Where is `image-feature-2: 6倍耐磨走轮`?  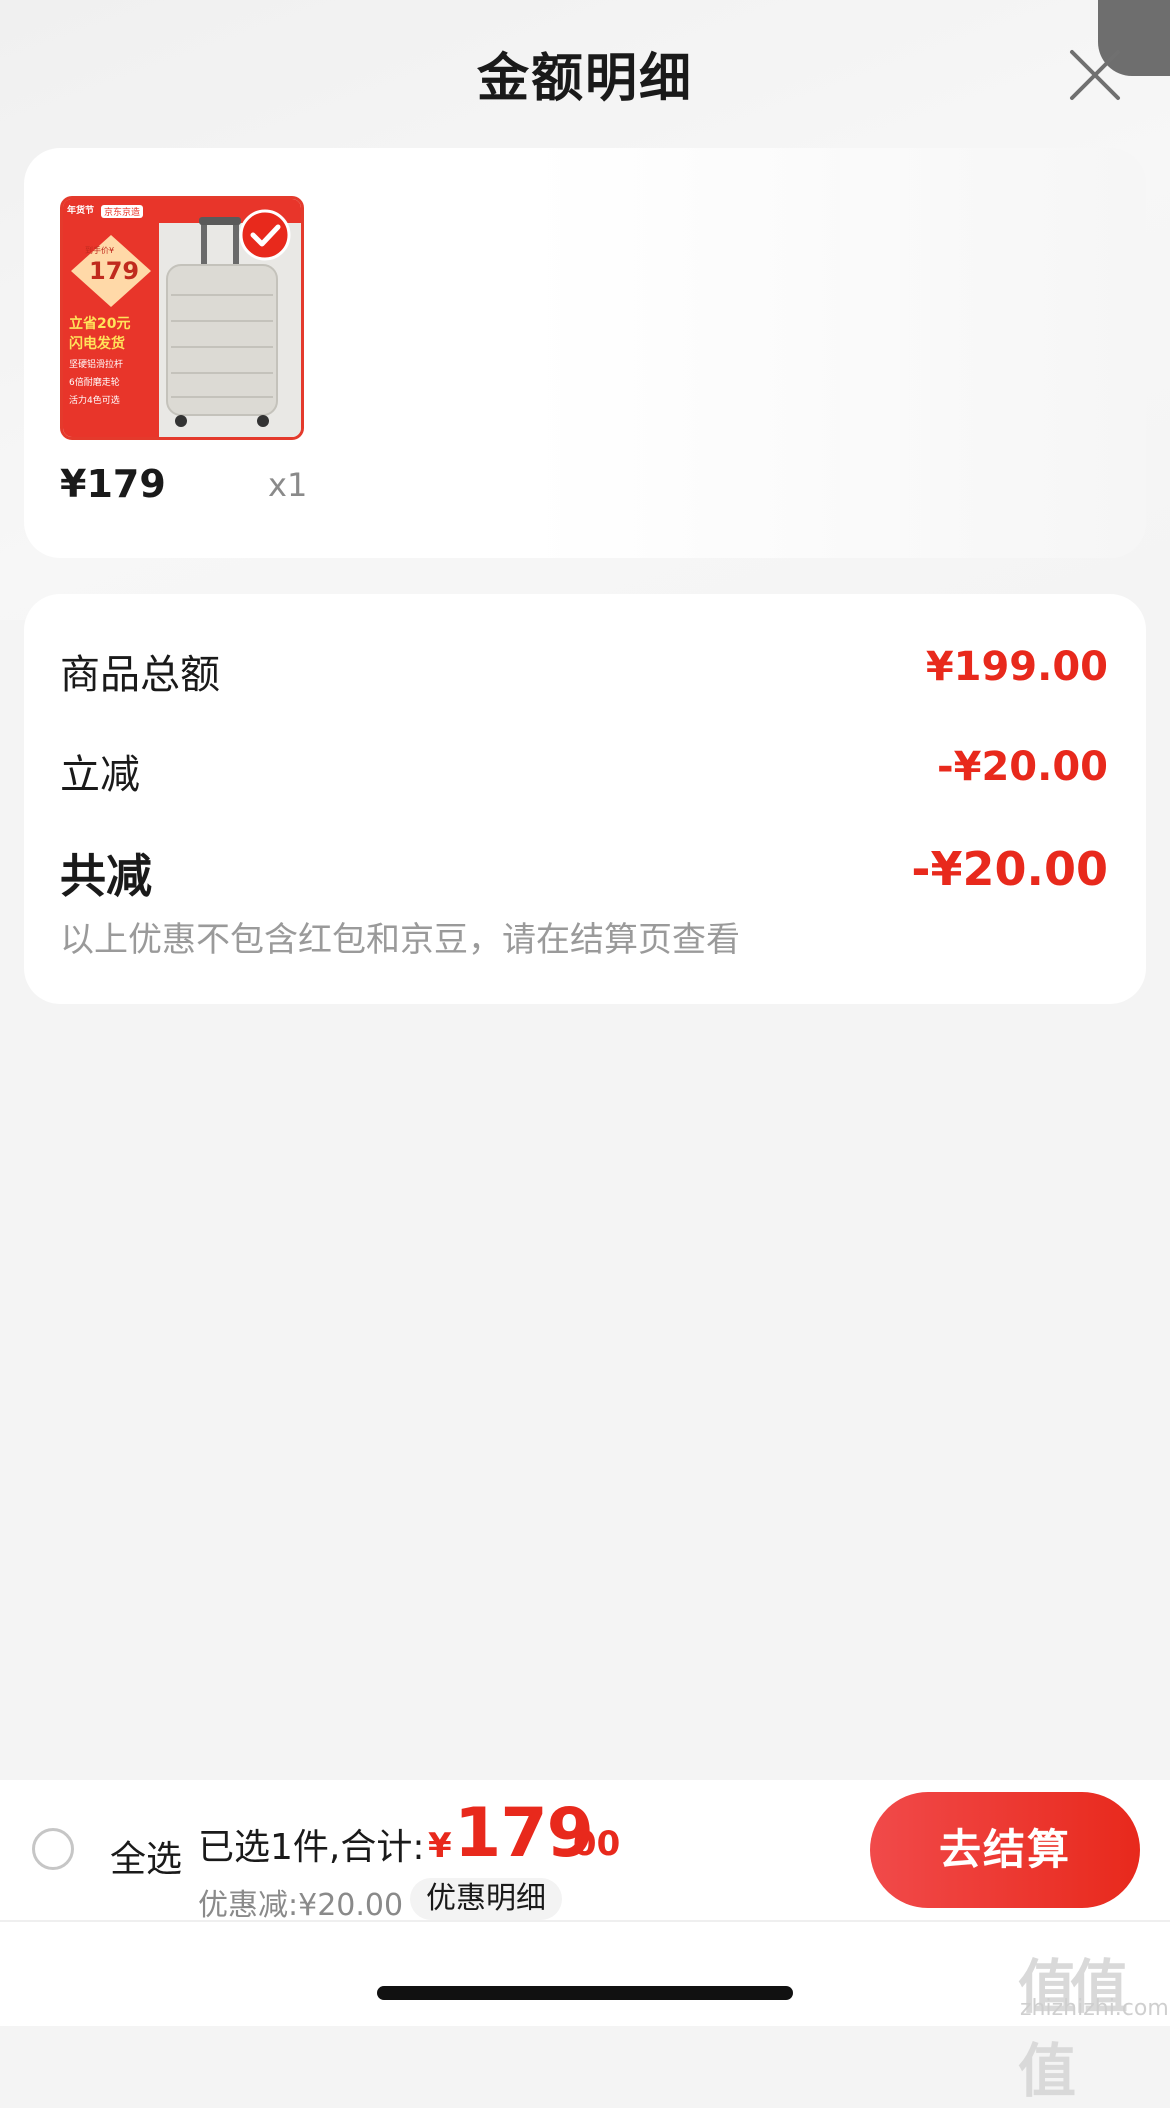 image-feature-2: 6倍耐磨走轮 is located at coordinates (94, 383).